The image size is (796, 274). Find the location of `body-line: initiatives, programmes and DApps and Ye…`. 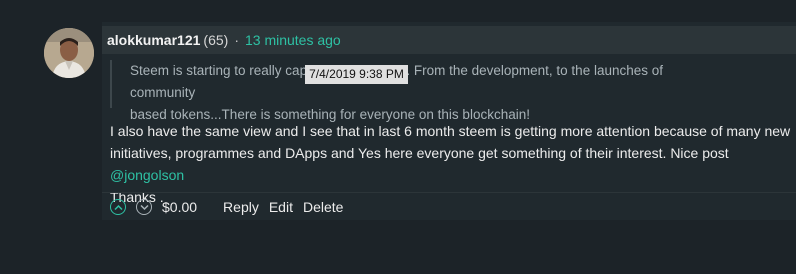

body-line: initiatives, programmes and DApps and Ye… is located at coordinates (452, 164).